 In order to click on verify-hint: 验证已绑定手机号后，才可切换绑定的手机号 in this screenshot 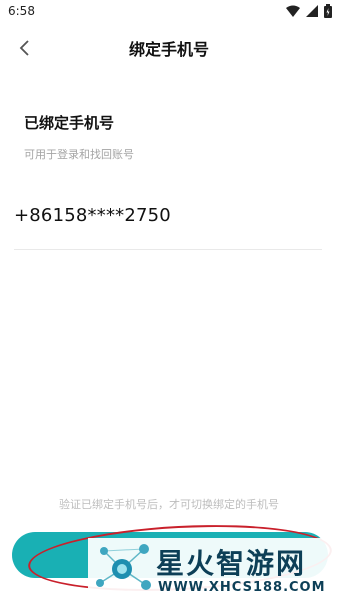, I will do `click(169, 504)`.